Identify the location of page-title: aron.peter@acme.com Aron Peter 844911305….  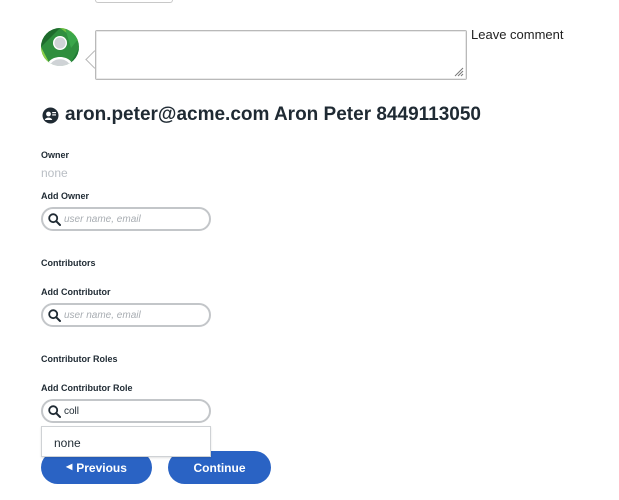
(273, 114).